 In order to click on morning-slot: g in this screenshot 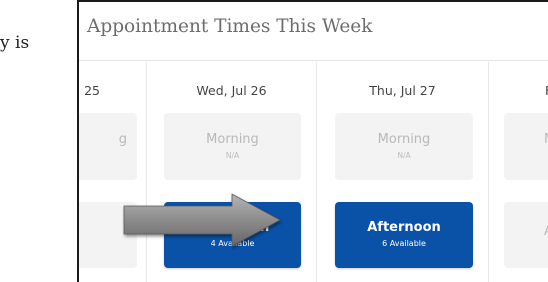, I will do `click(108, 146)`.